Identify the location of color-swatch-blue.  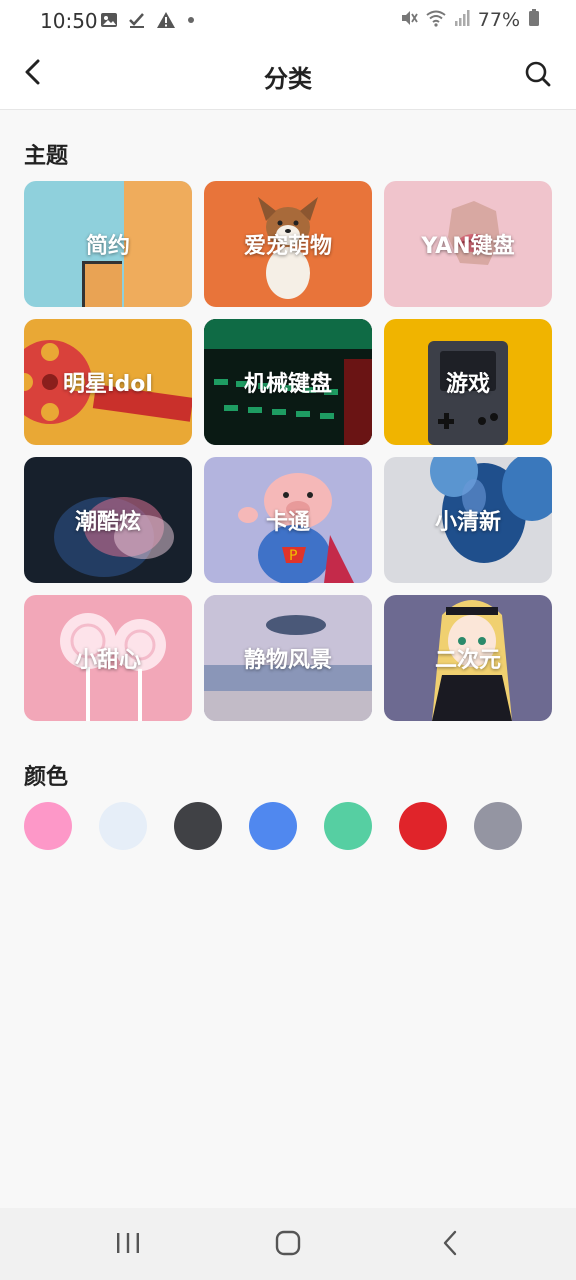
(273, 826).